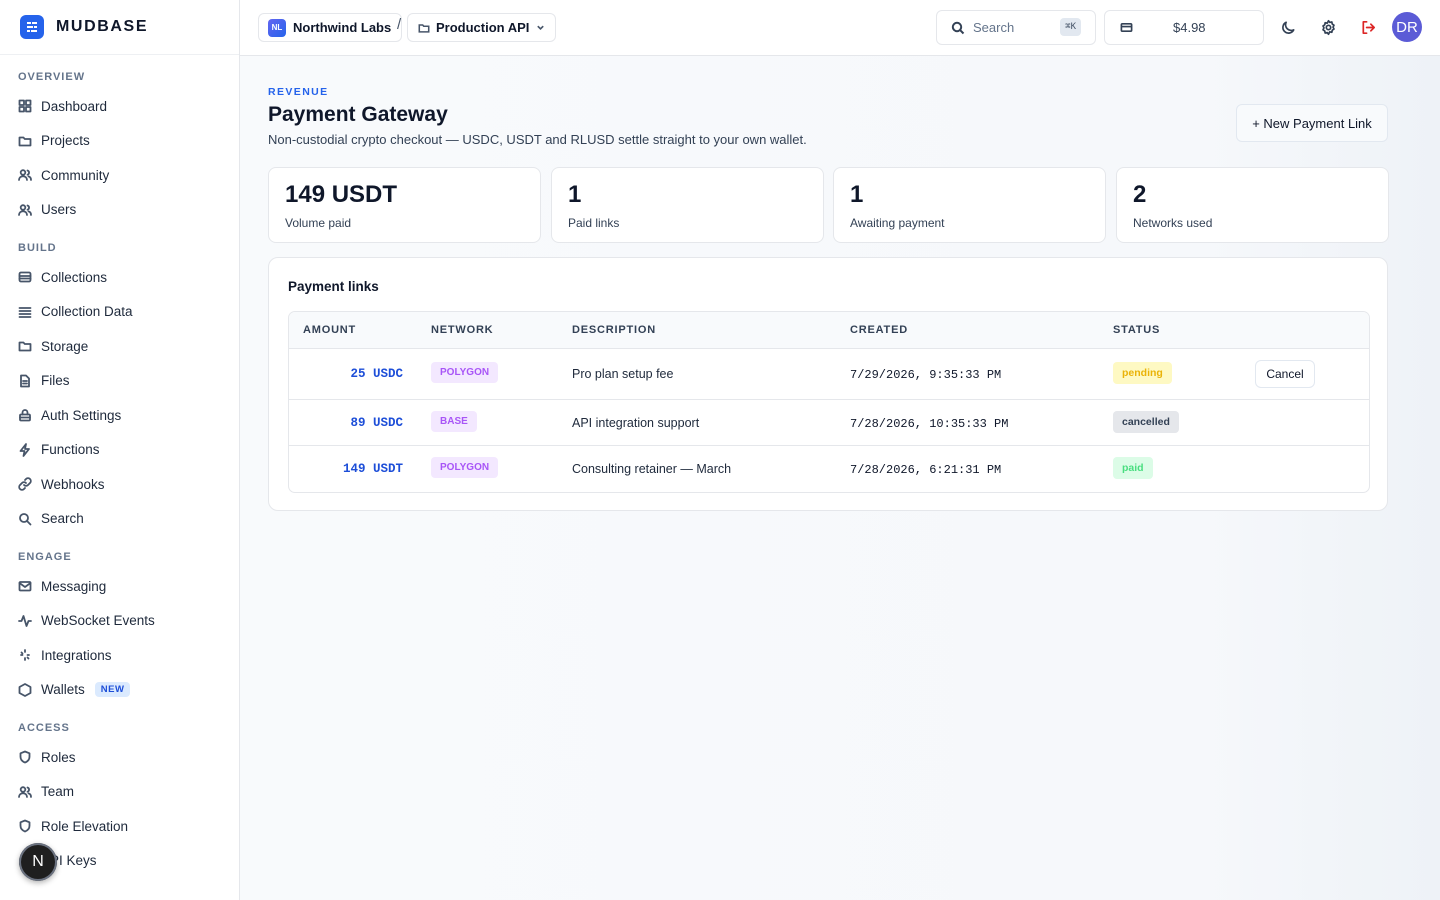 The image size is (1440, 900). Describe the element at coordinates (1133, 468) in the screenshot. I see `status-badge: paid` at that location.